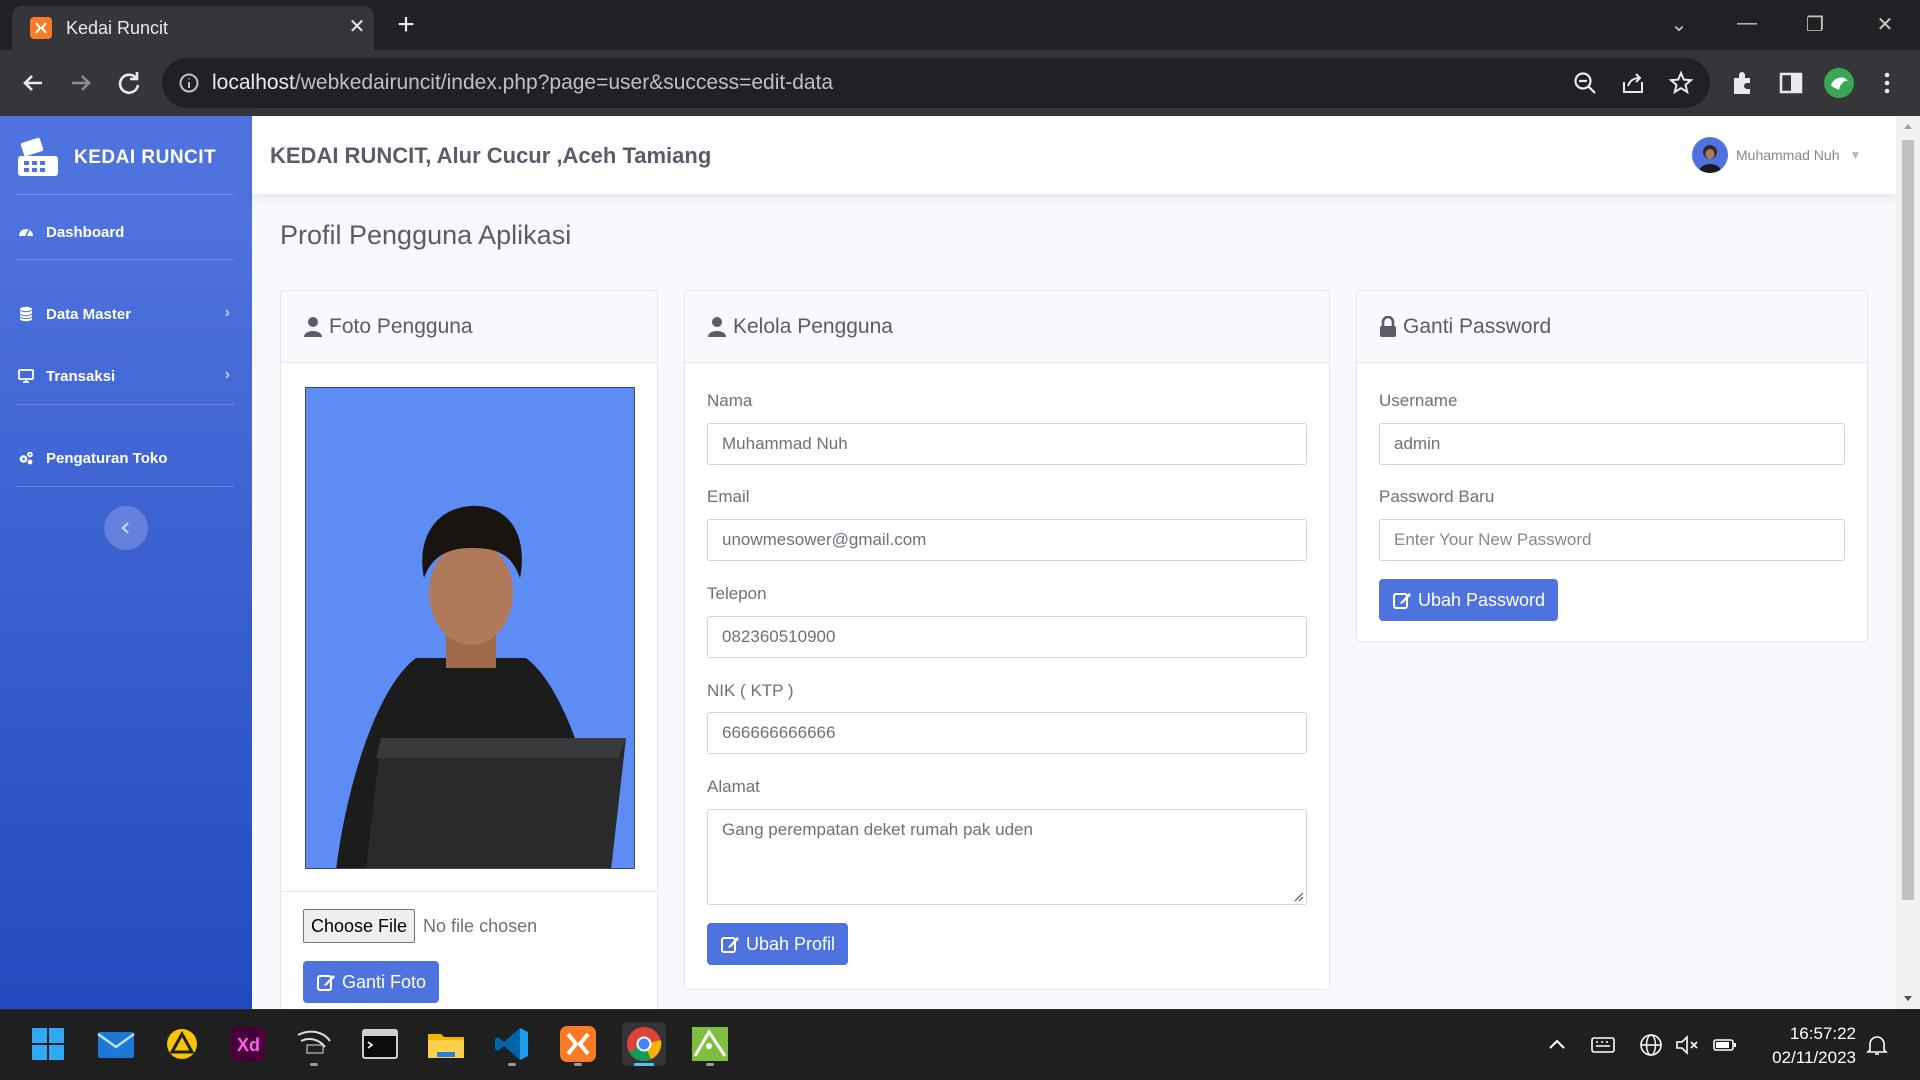  What do you see at coordinates (48, 1044) in the screenshot?
I see `windows-start-icon` at bounding box center [48, 1044].